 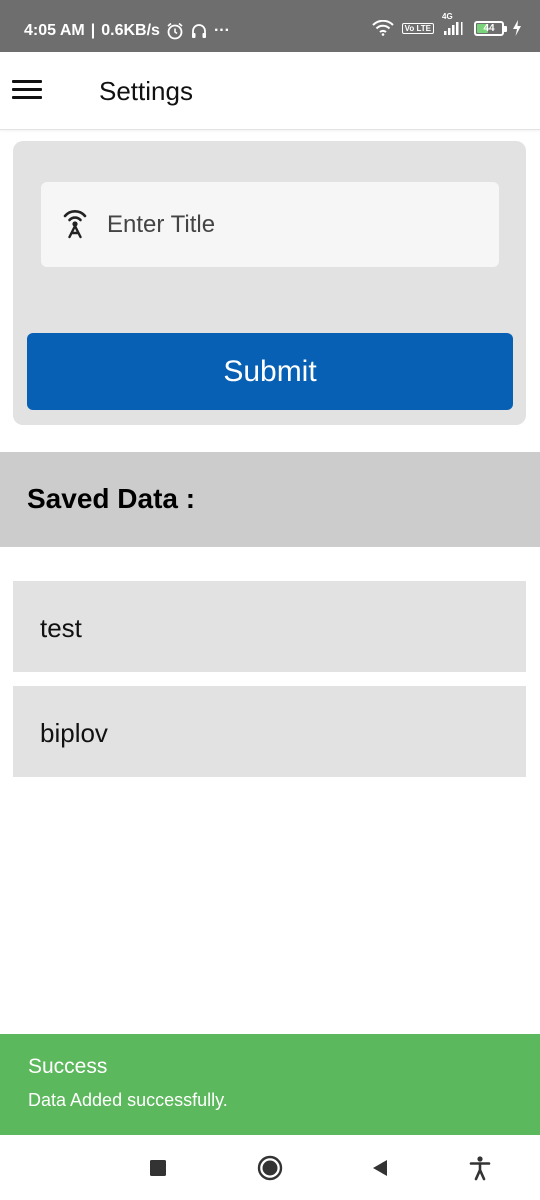 I want to click on system-nav-bar, so click(x=270, y=1167).